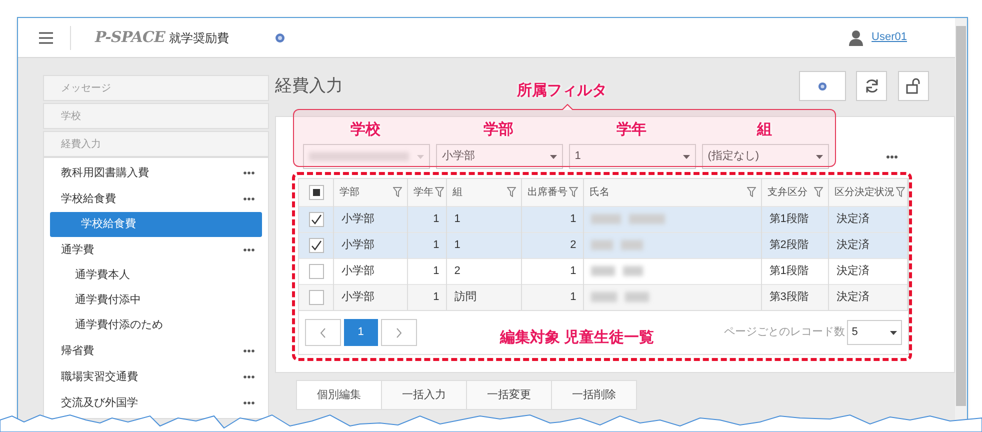 This screenshot has width=982, height=432. Describe the element at coordinates (69, 250) in the screenshot. I see `sidebar-item: 通学費` at that location.